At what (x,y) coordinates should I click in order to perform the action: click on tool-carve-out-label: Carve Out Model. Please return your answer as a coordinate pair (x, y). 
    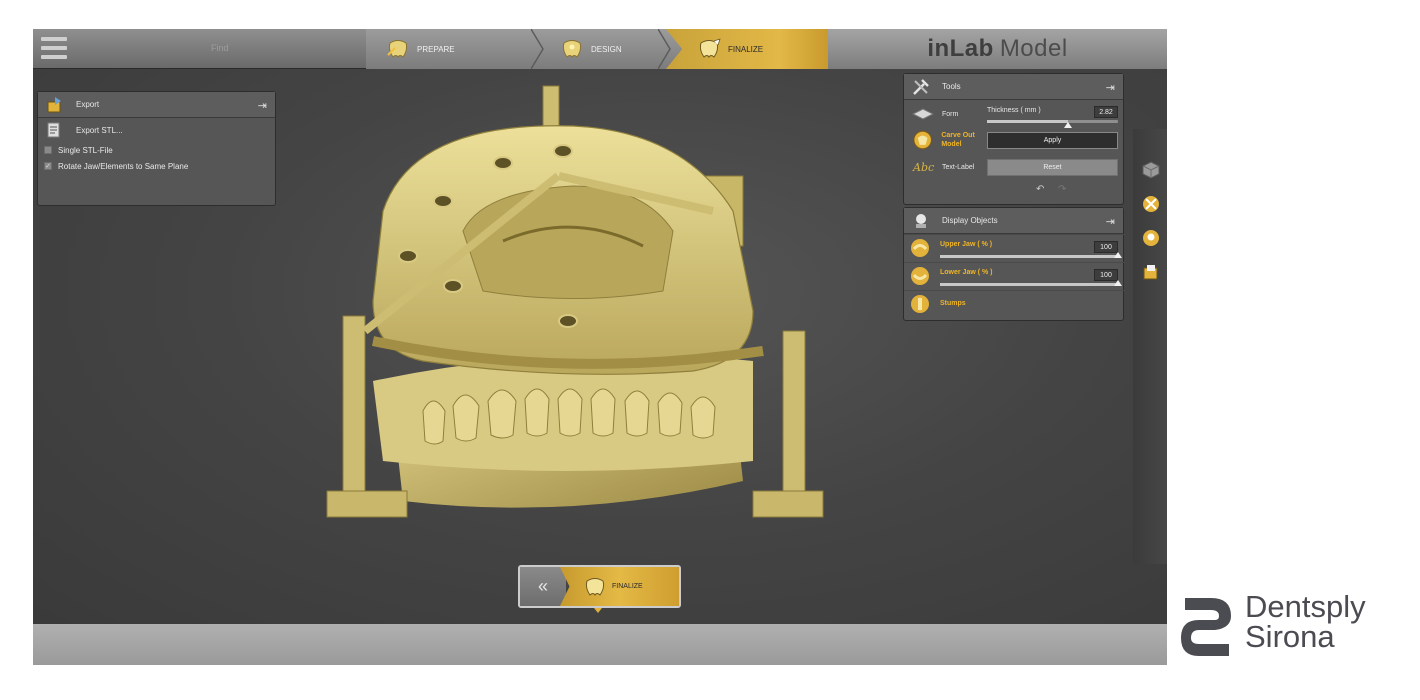
    Looking at the image, I should click on (958, 140).